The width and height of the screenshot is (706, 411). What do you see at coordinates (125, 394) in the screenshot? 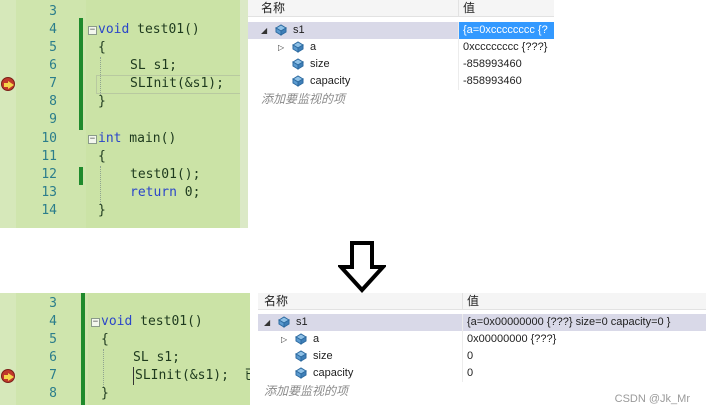
I see `code-line: 8 }` at bounding box center [125, 394].